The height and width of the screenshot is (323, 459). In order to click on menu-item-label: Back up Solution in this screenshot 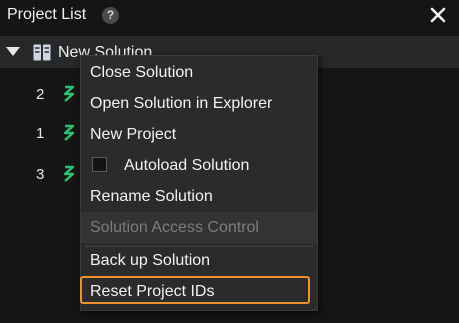, I will do `click(150, 260)`.